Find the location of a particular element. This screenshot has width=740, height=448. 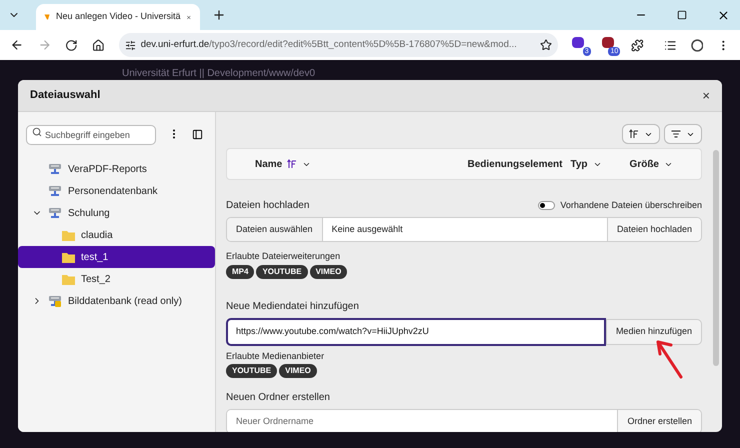

column-header: Typ is located at coordinates (579, 164).